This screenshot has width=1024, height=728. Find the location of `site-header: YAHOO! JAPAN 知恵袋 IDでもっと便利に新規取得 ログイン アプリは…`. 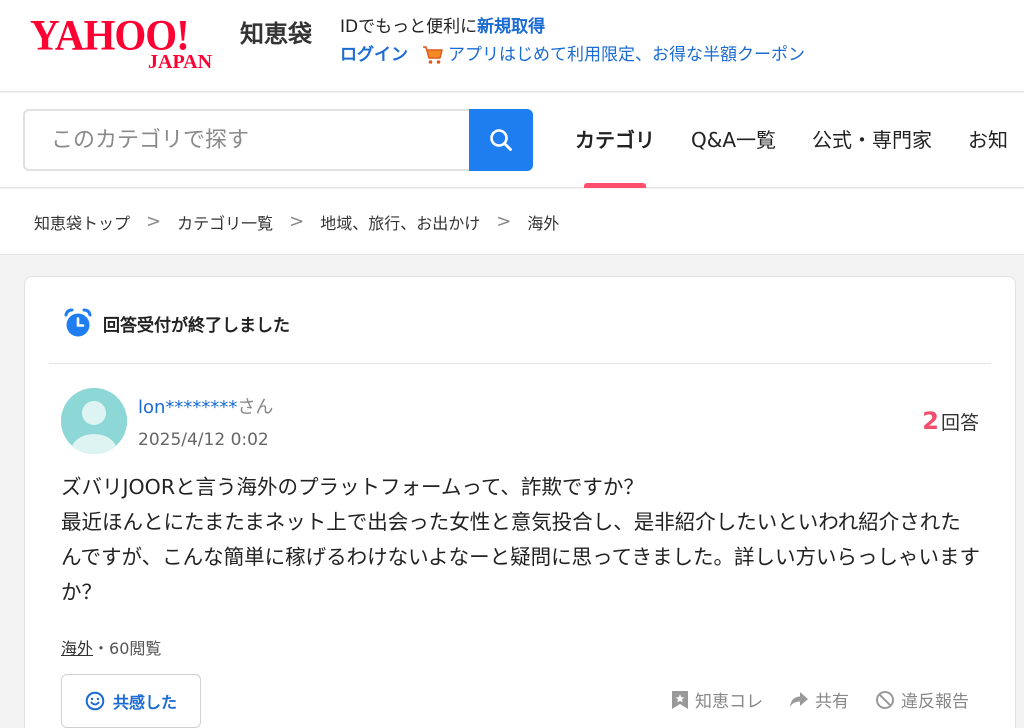

site-header: YAHOO! JAPAN 知恵袋 IDでもっと便利に新規取得 ログイン アプリは… is located at coordinates (512, 46).